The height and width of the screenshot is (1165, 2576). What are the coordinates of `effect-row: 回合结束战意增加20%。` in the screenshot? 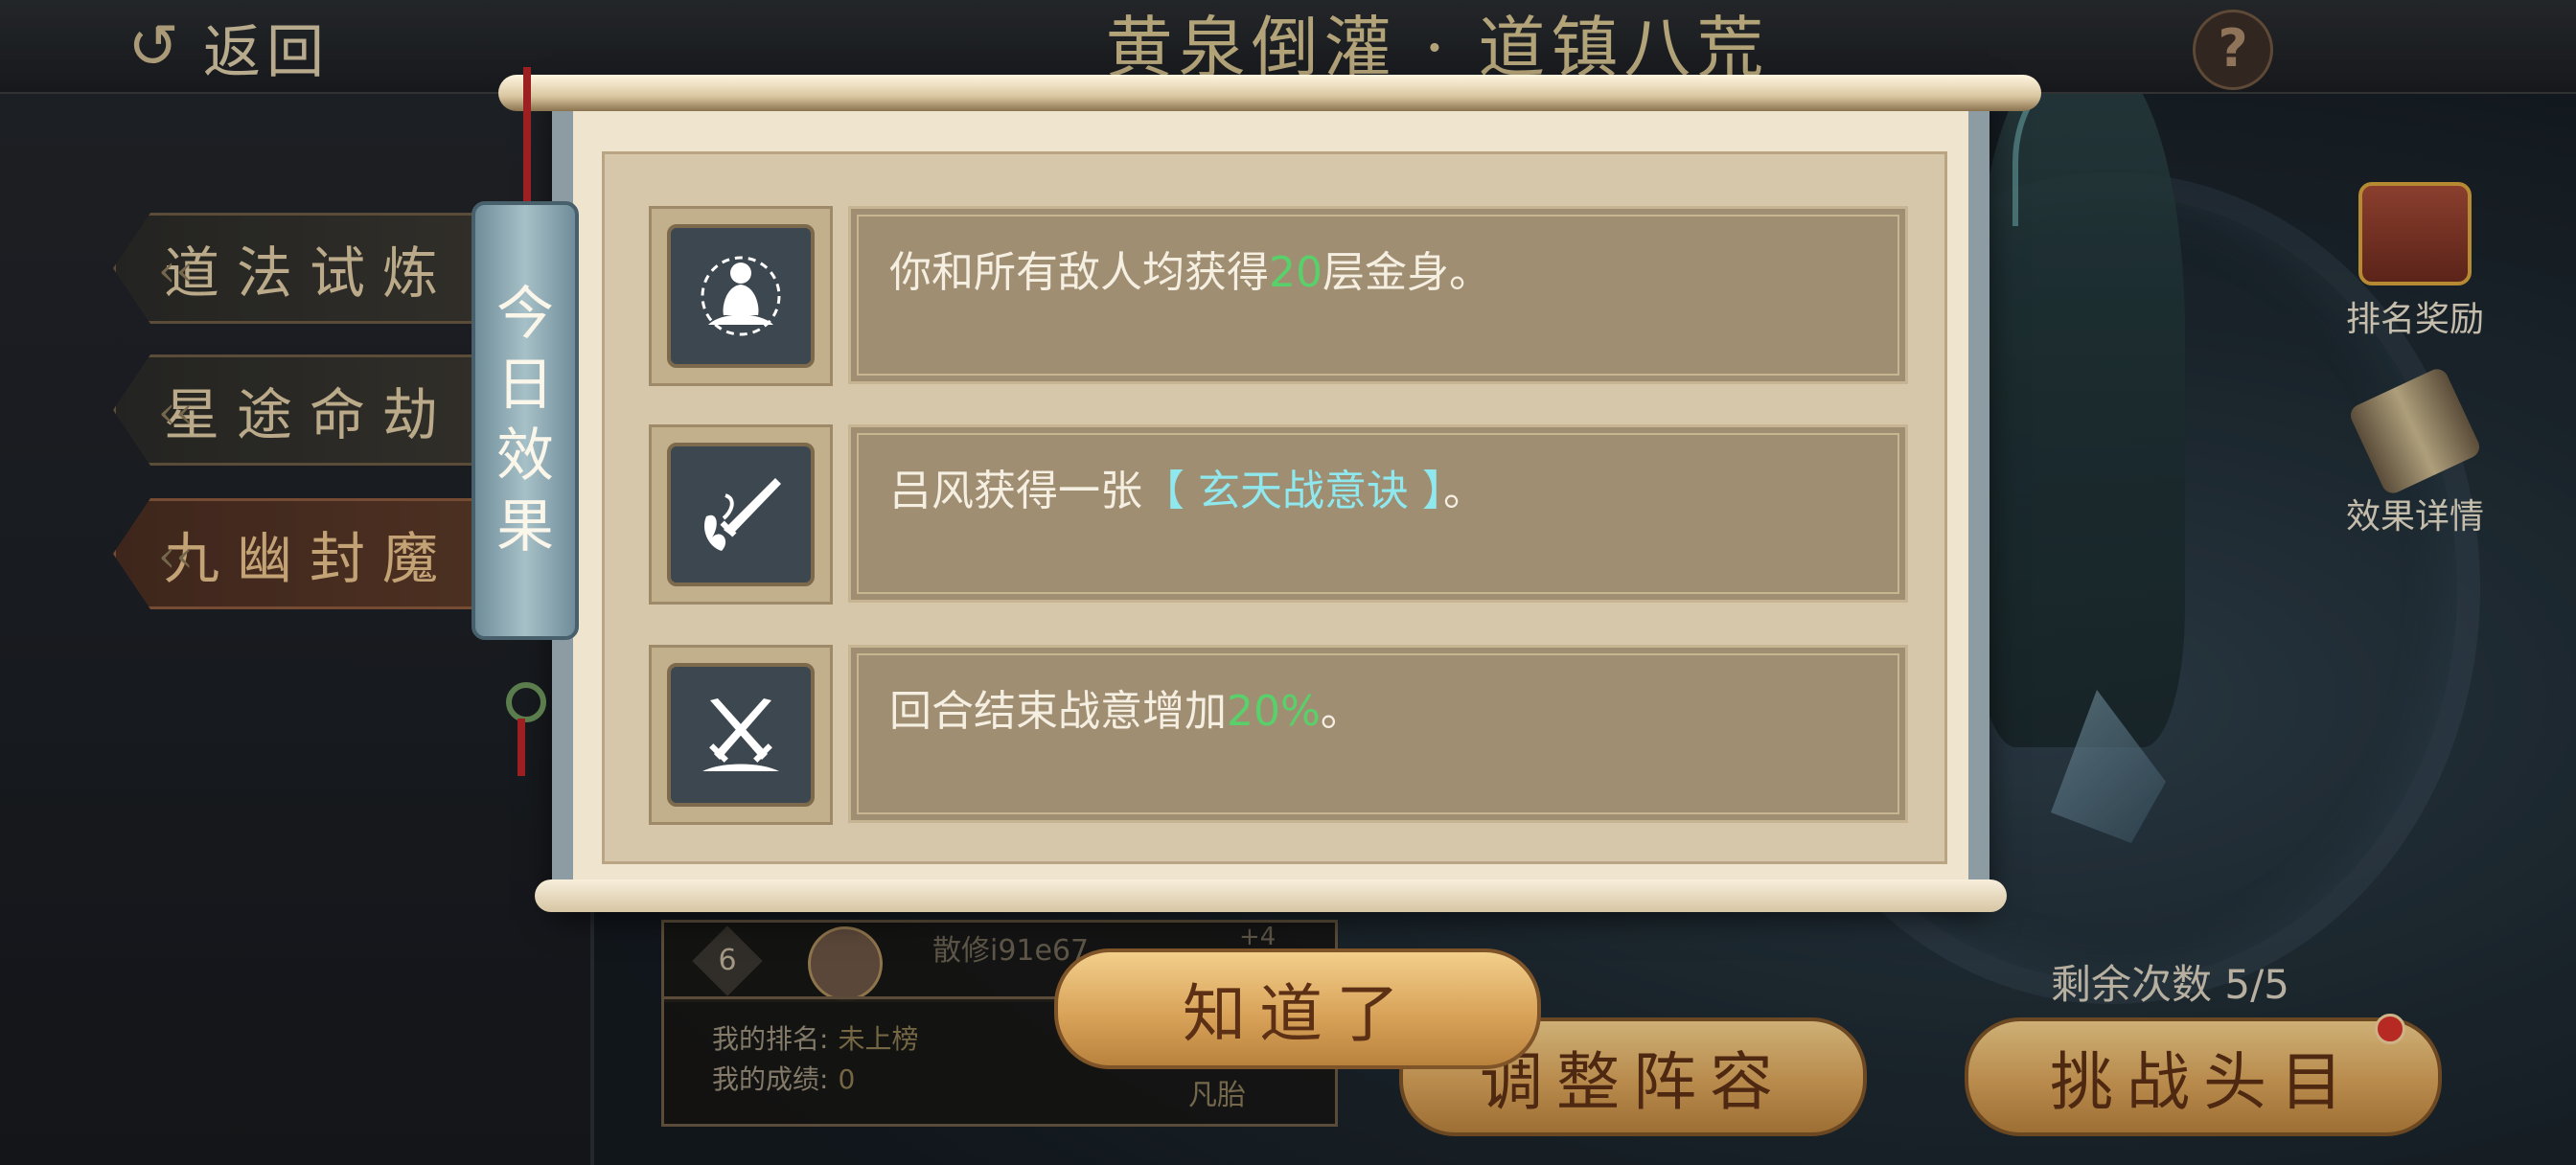 It's located at (1278, 735).